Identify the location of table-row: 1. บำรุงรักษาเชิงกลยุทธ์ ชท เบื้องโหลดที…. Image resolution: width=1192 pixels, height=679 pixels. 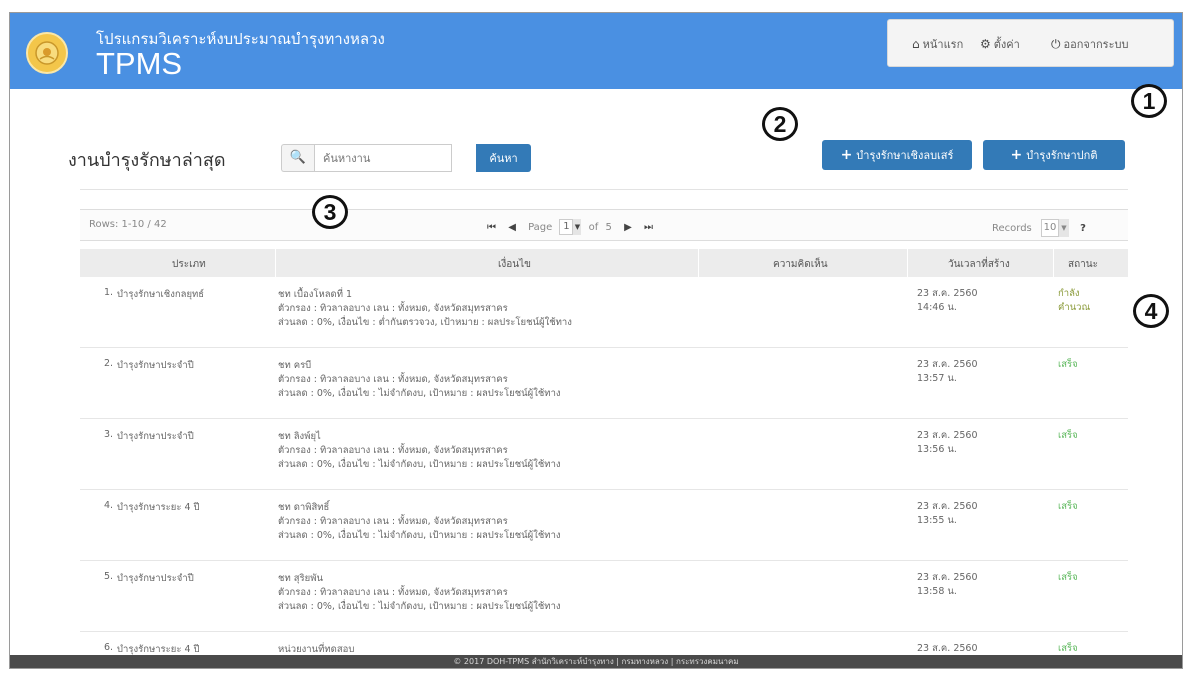
(604, 312).